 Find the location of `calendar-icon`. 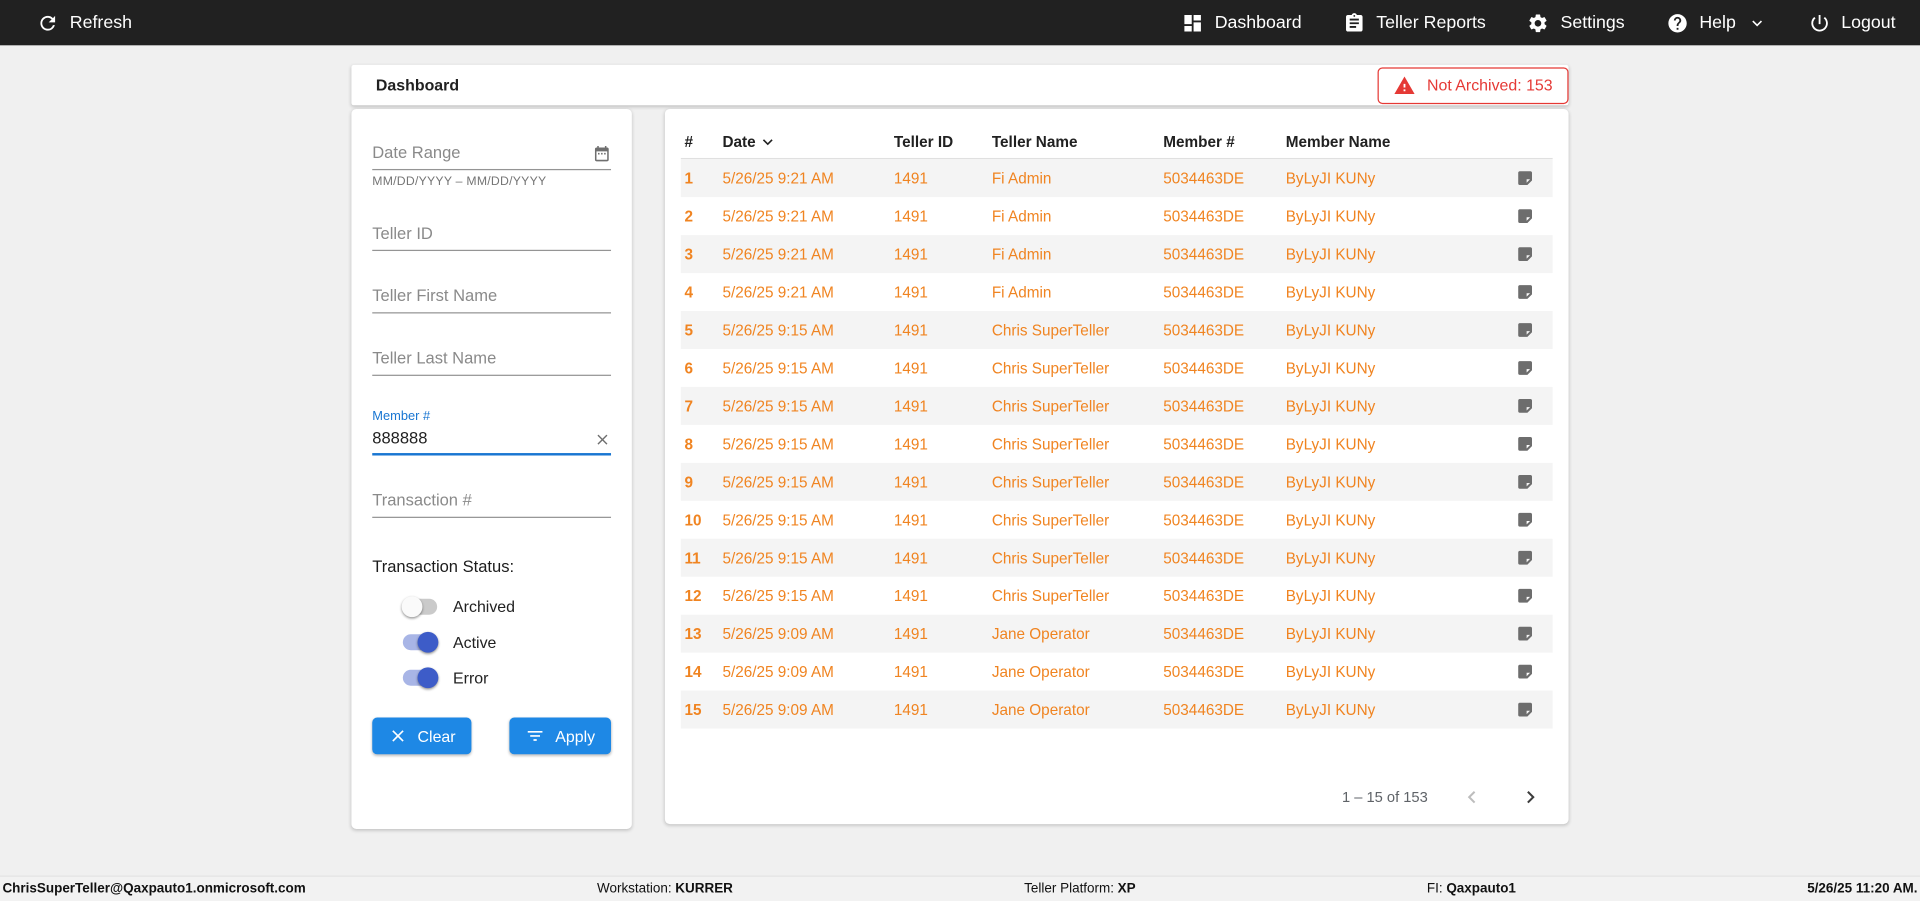

calendar-icon is located at coordinates (602, 153).